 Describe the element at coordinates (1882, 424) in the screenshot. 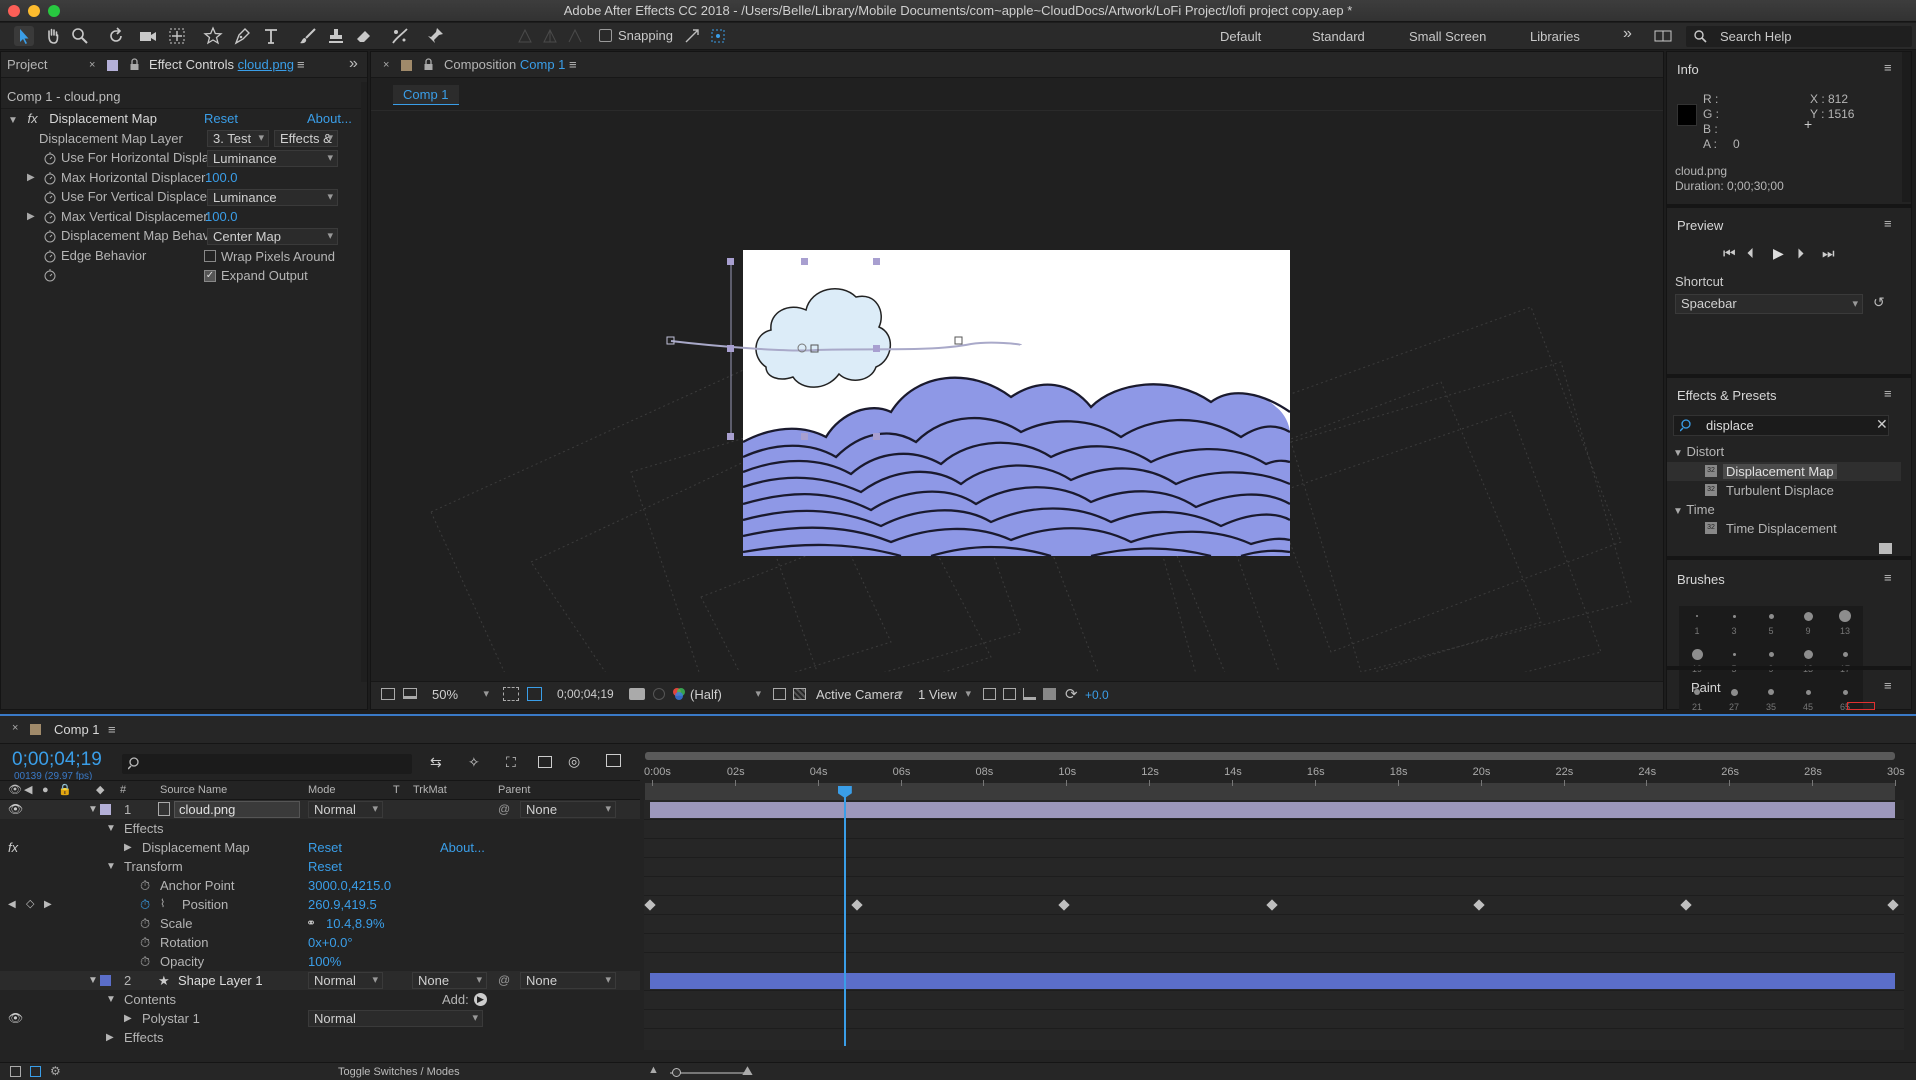

I see `clear-search-icon: ✕` at that location.